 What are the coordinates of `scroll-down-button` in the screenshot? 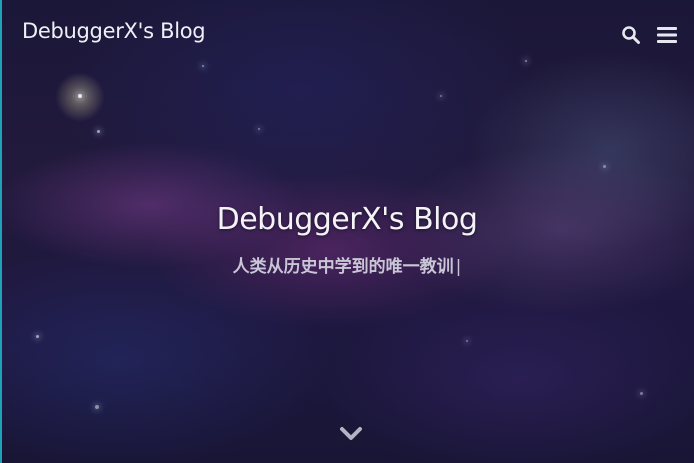 It's located at (351, 434).